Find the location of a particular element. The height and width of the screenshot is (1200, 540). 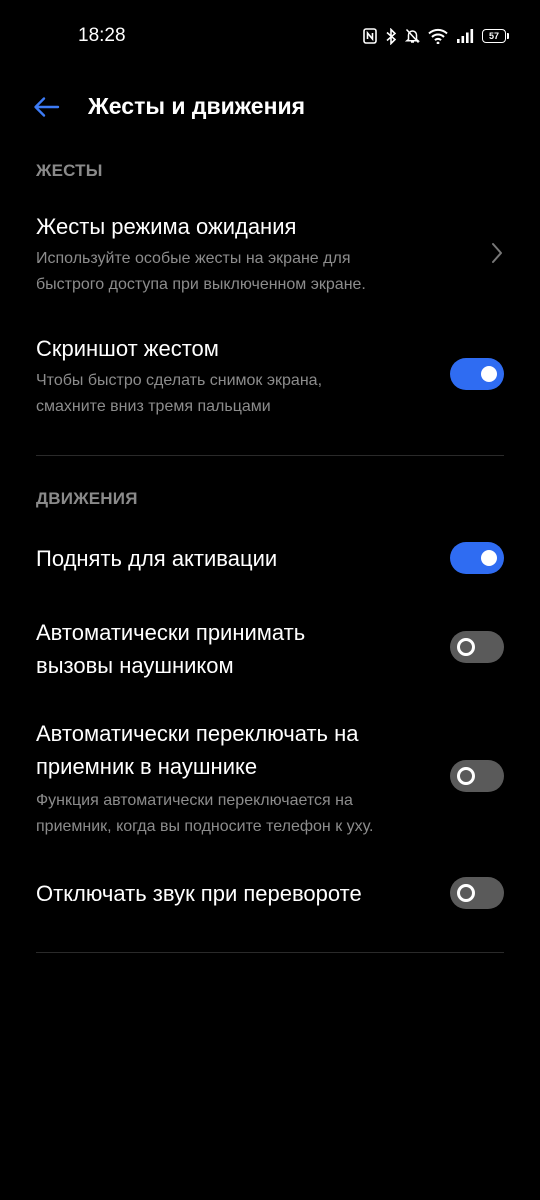

status-bar: 18:28 57 is located at coordinates (270, 36).